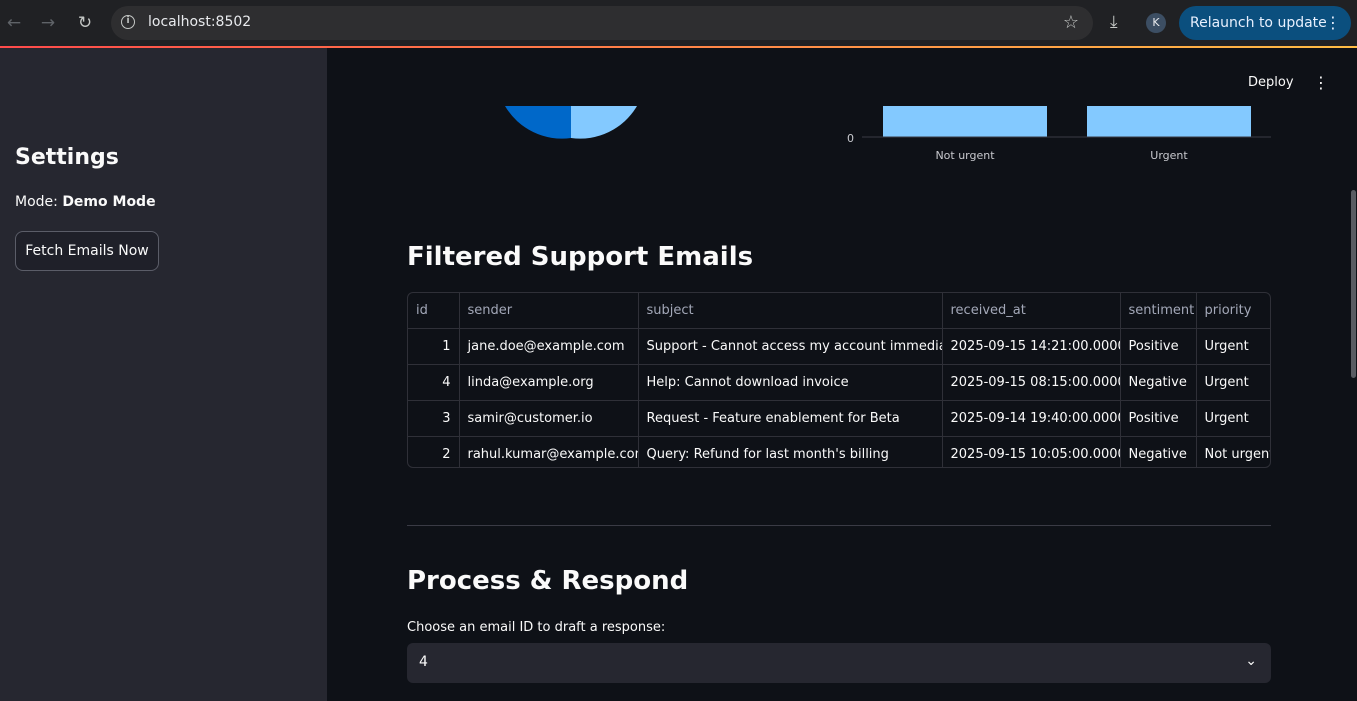 Image resolution: width=1357 pixels, height=701 pixels. What do you see at coordinates (965, 121) in the screenshot?
I see `bar-not-urgent` at bounding box center [965, 121].